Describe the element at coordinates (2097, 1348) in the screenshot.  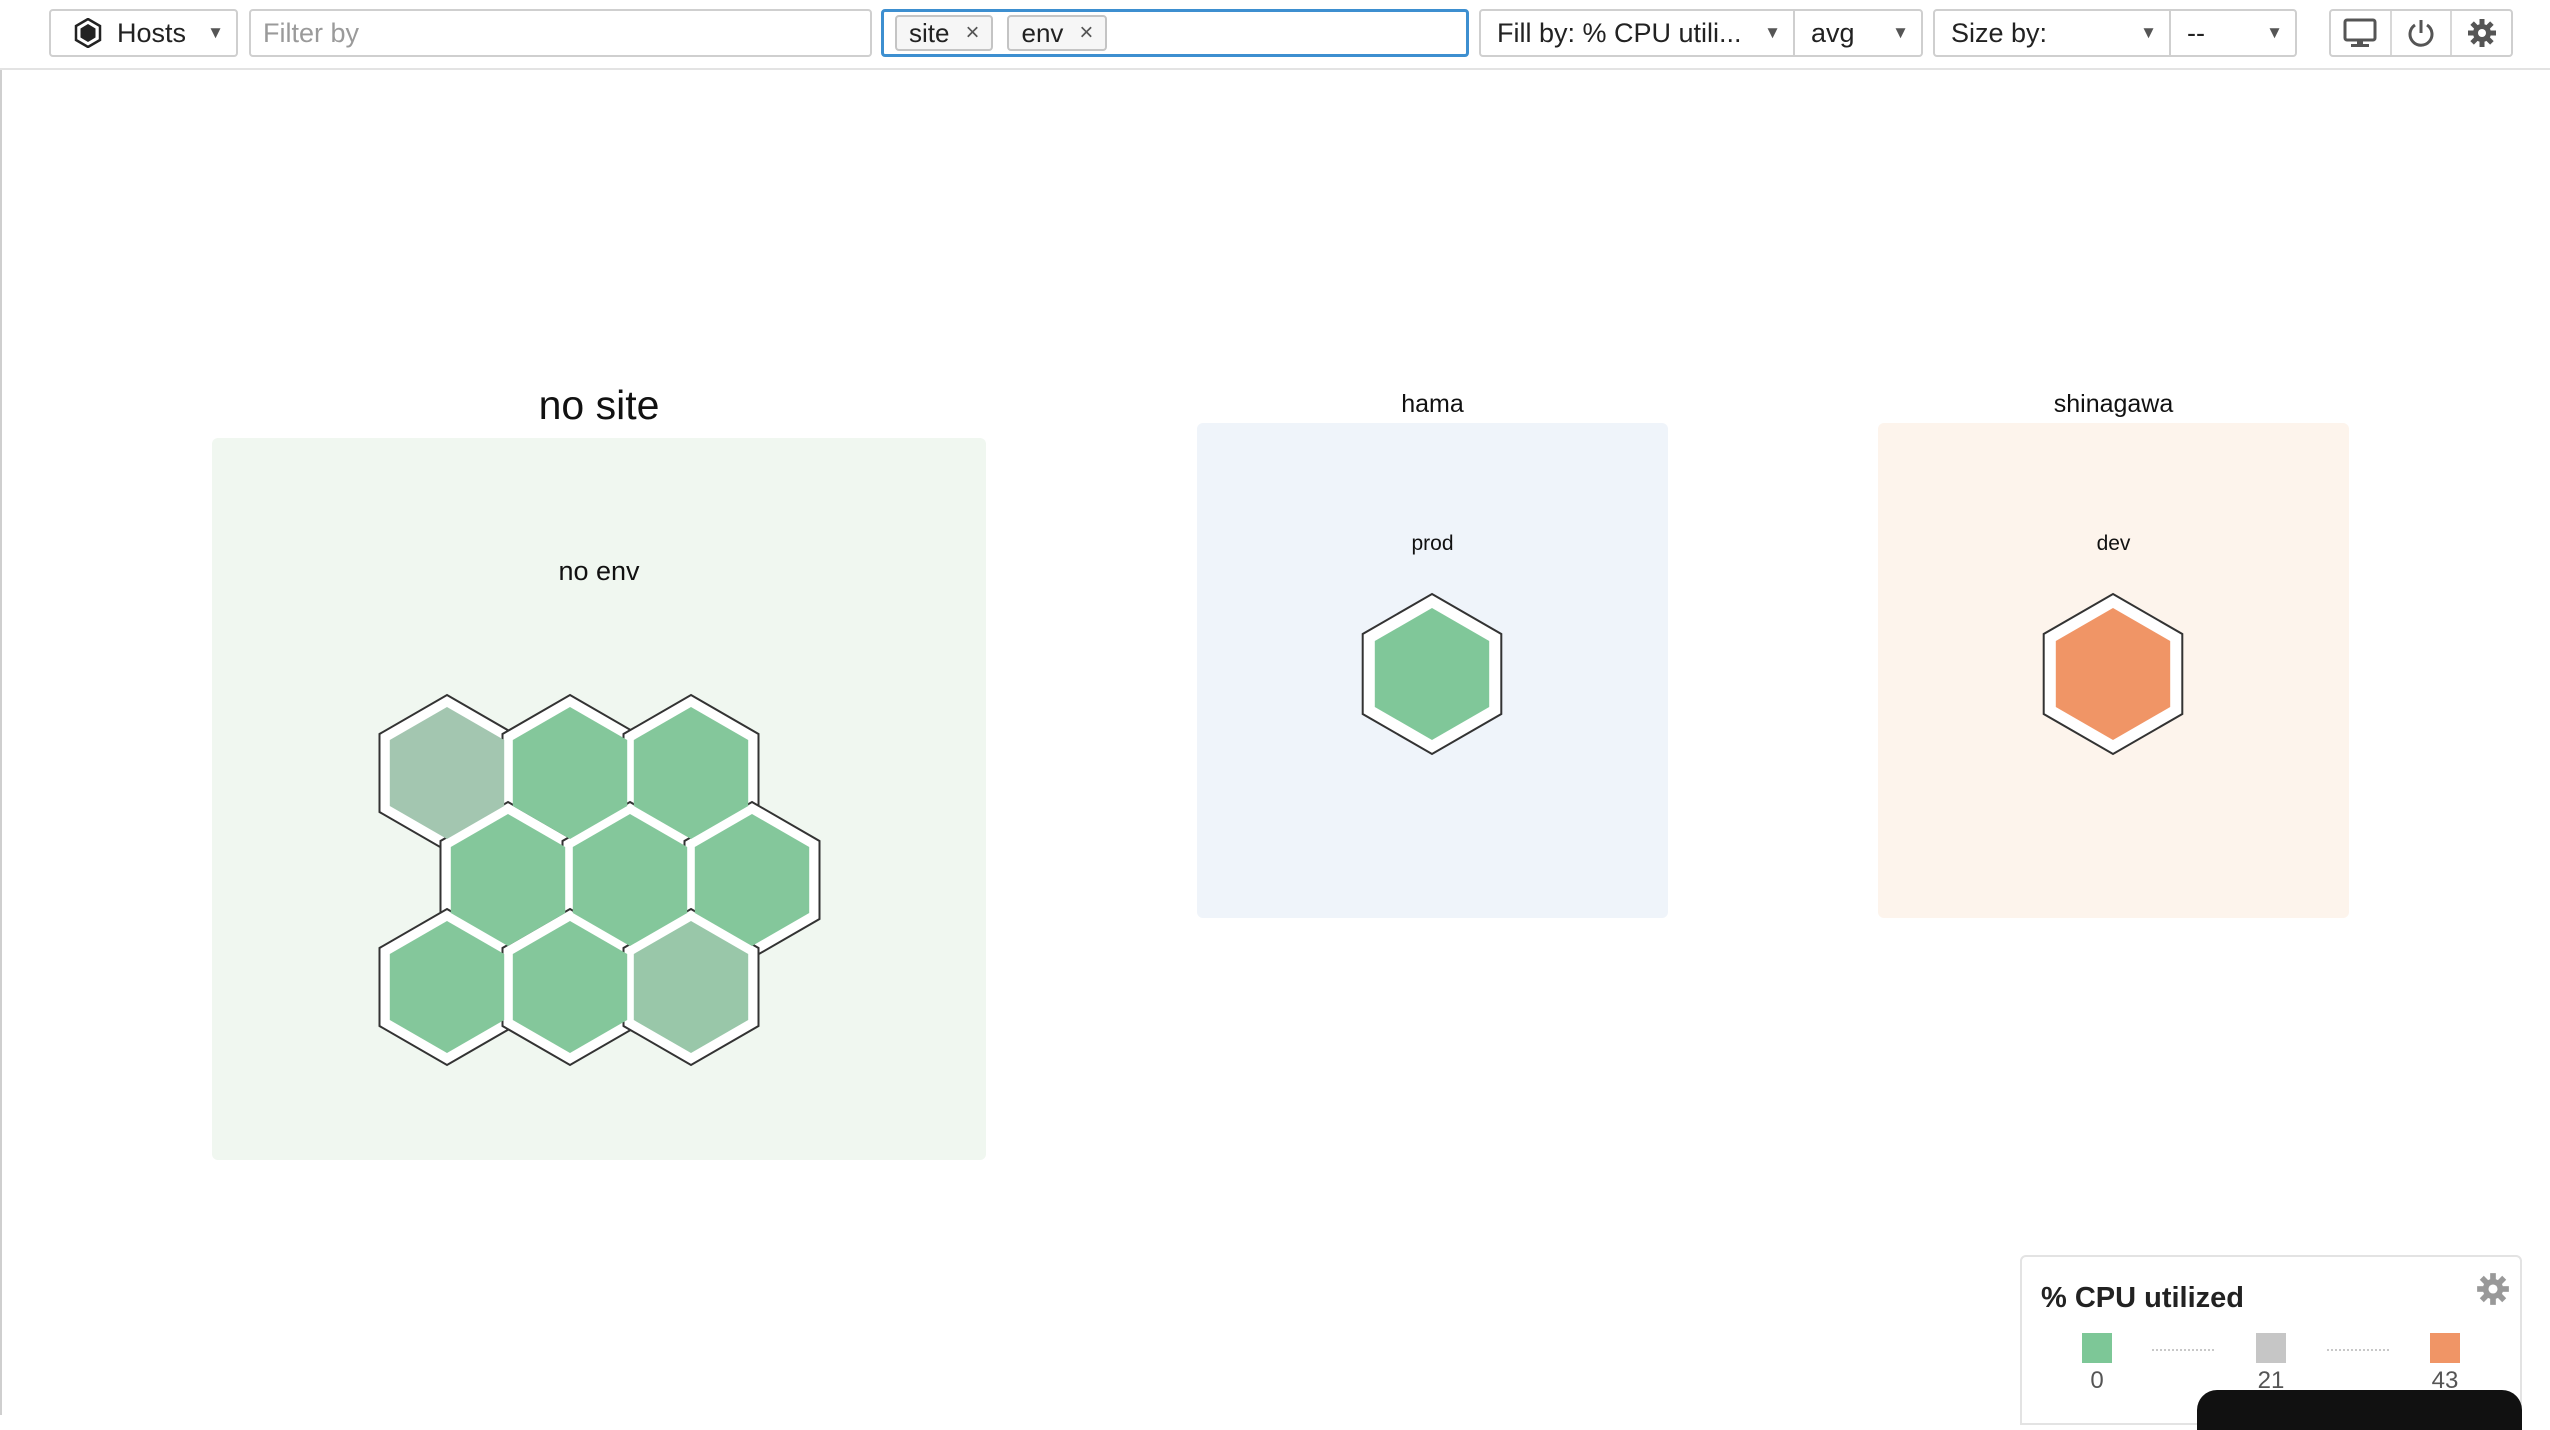
I see `legend-swatch-low` at that location.